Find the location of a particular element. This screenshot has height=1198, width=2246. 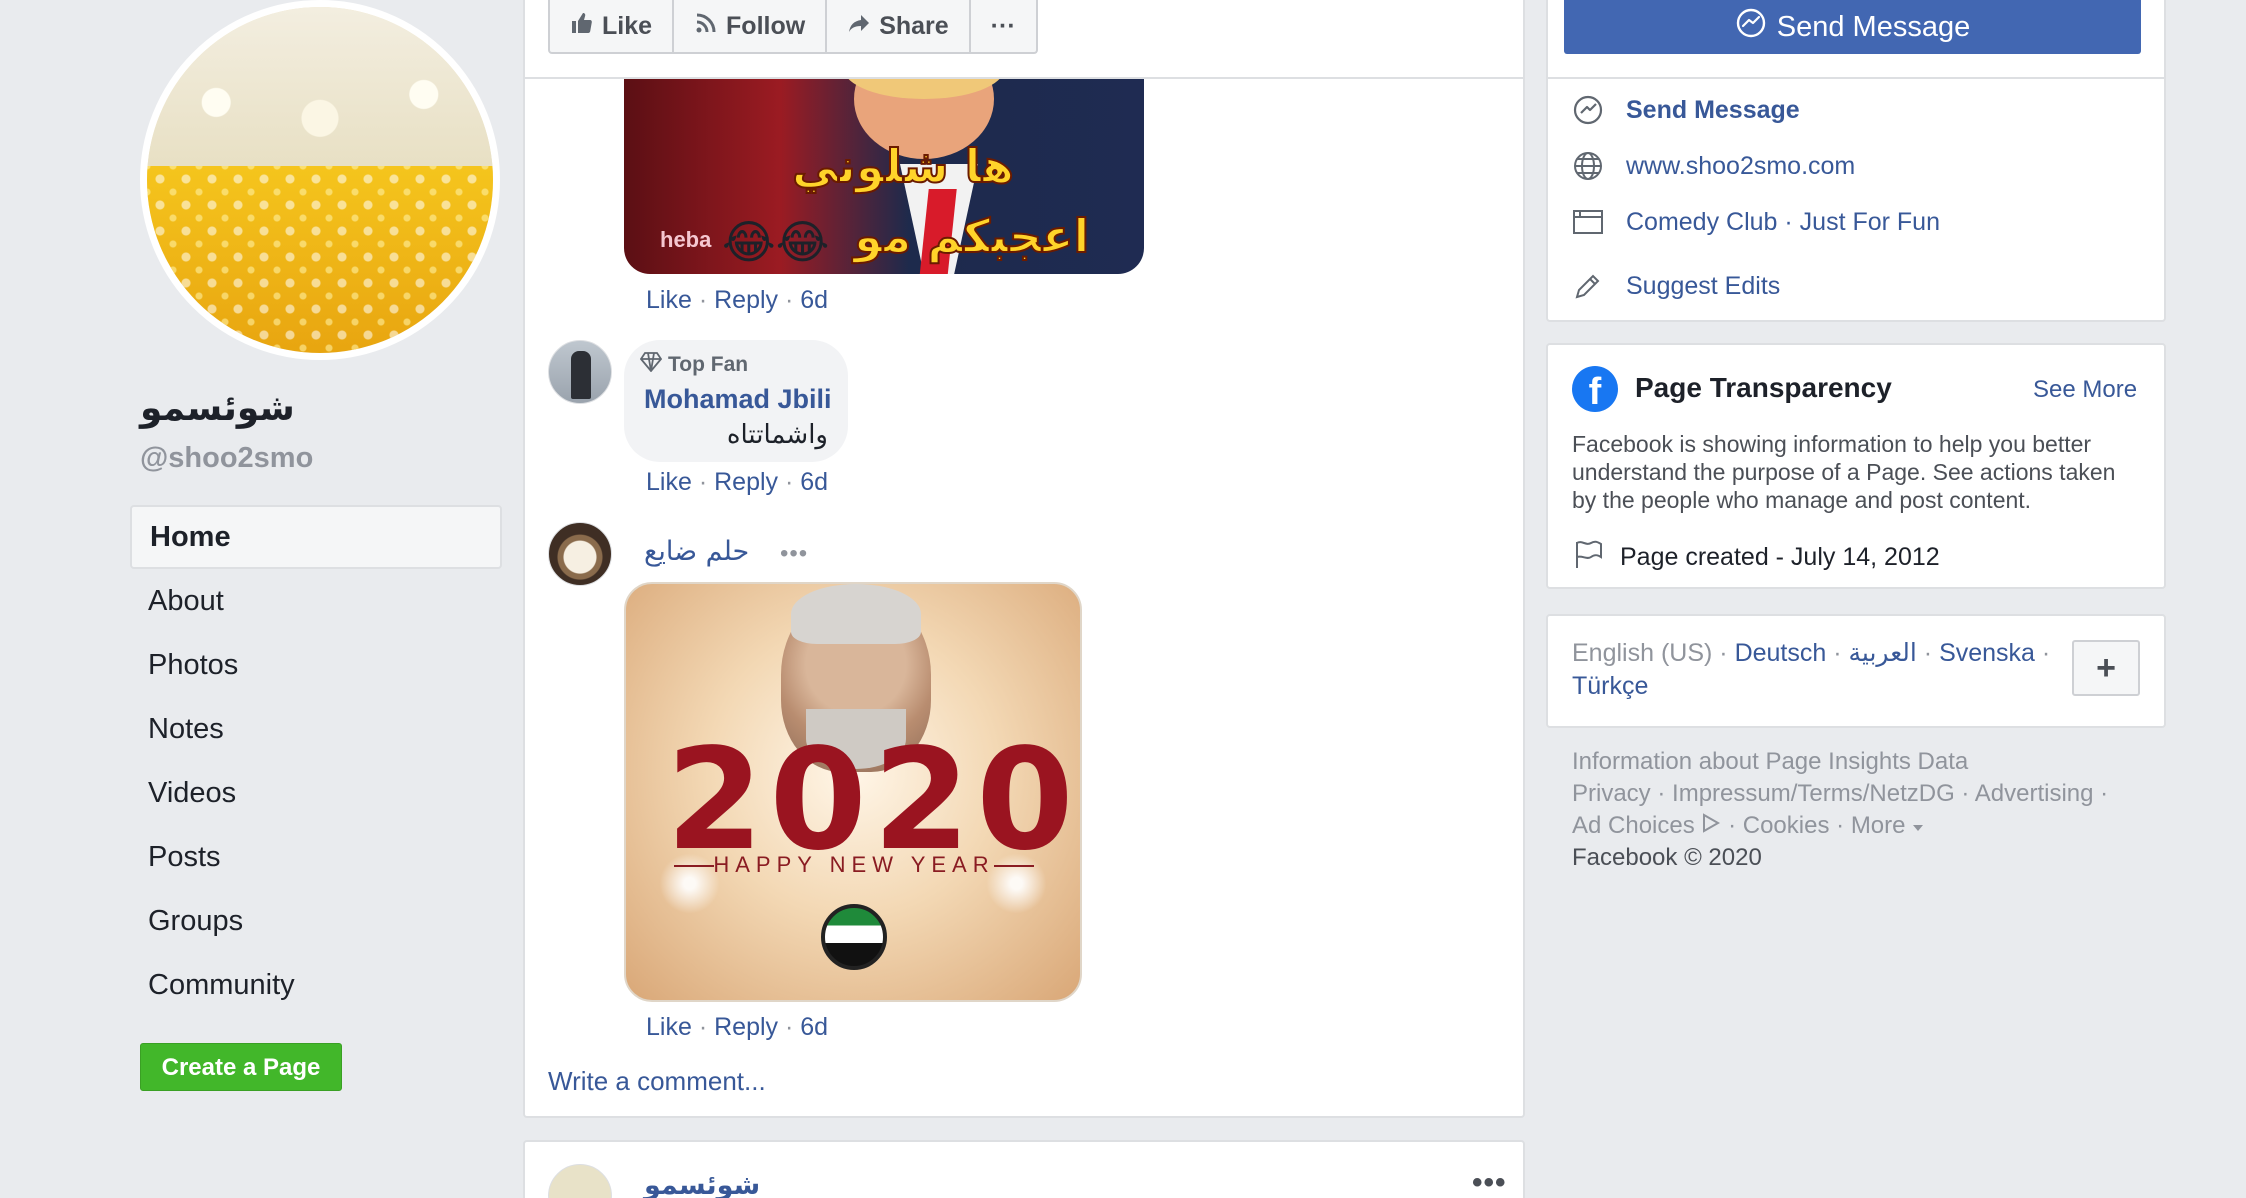

portrait-hair is located at coordinates (856, 614).